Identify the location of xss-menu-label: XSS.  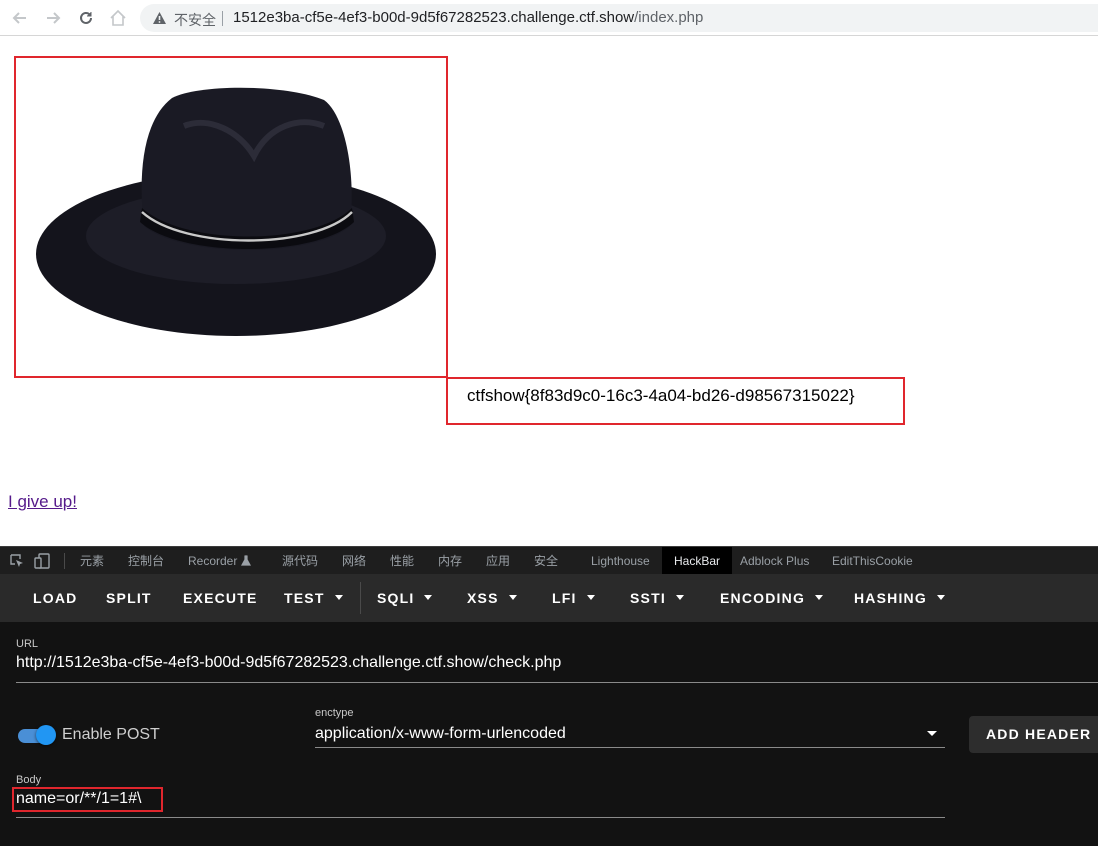
(483, 598).